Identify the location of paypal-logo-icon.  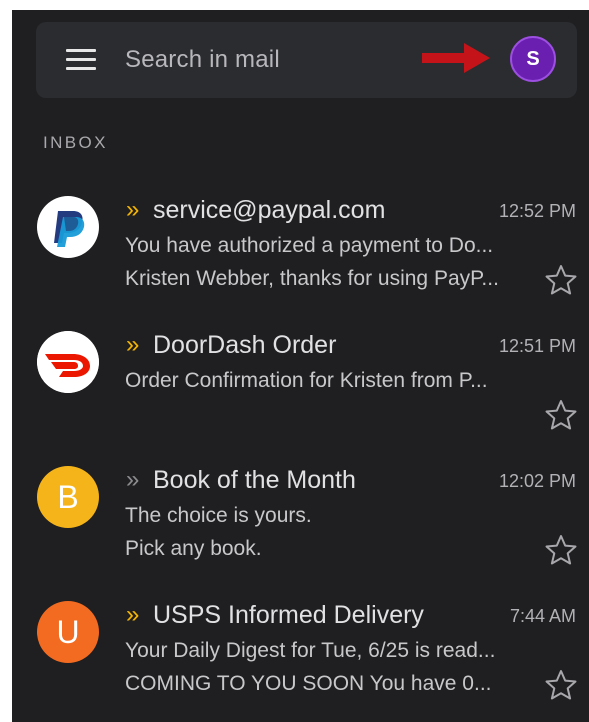
(69, 229).